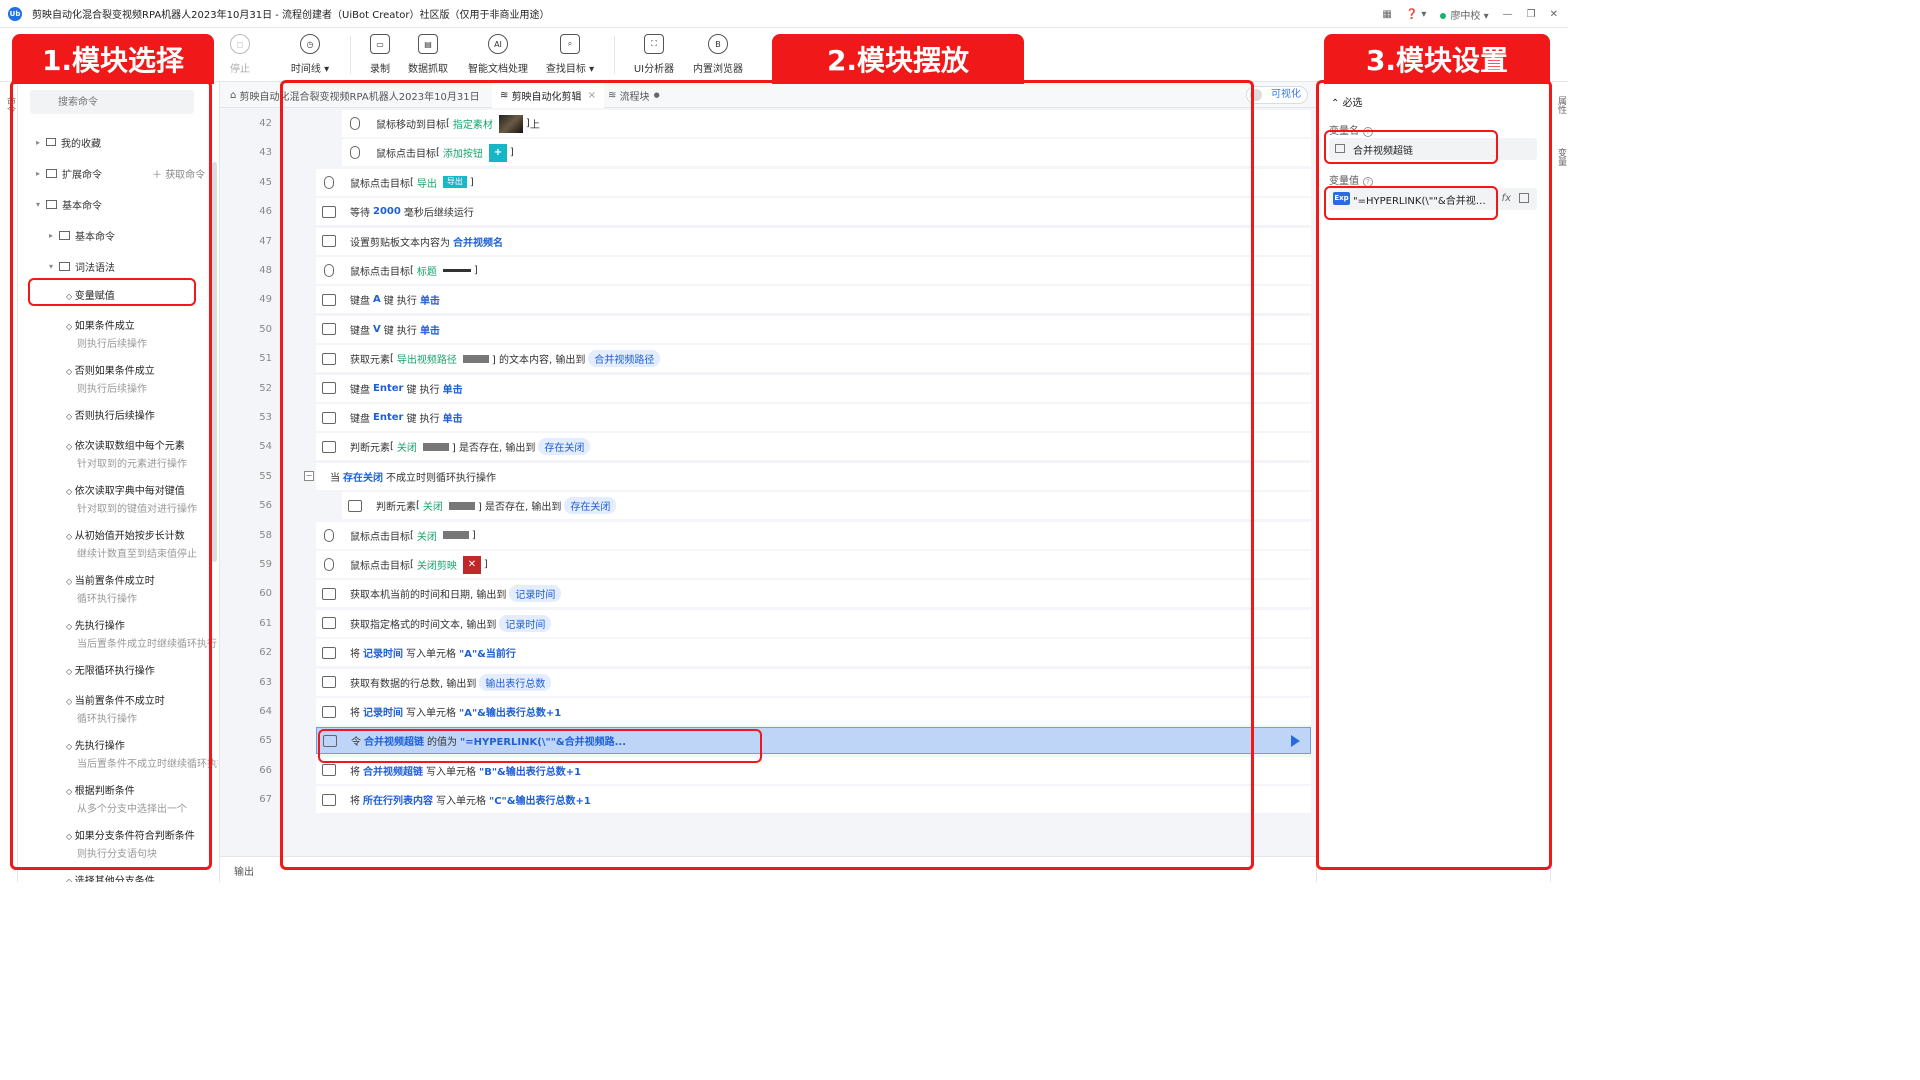 The width and height of the screenshot is (1920, 1080). What do you see at coordinates (147, 644) in the screenshot?
I see `command-subtitle: 当后置条件成立时继续循环执行` at bounding box center [147, 644].